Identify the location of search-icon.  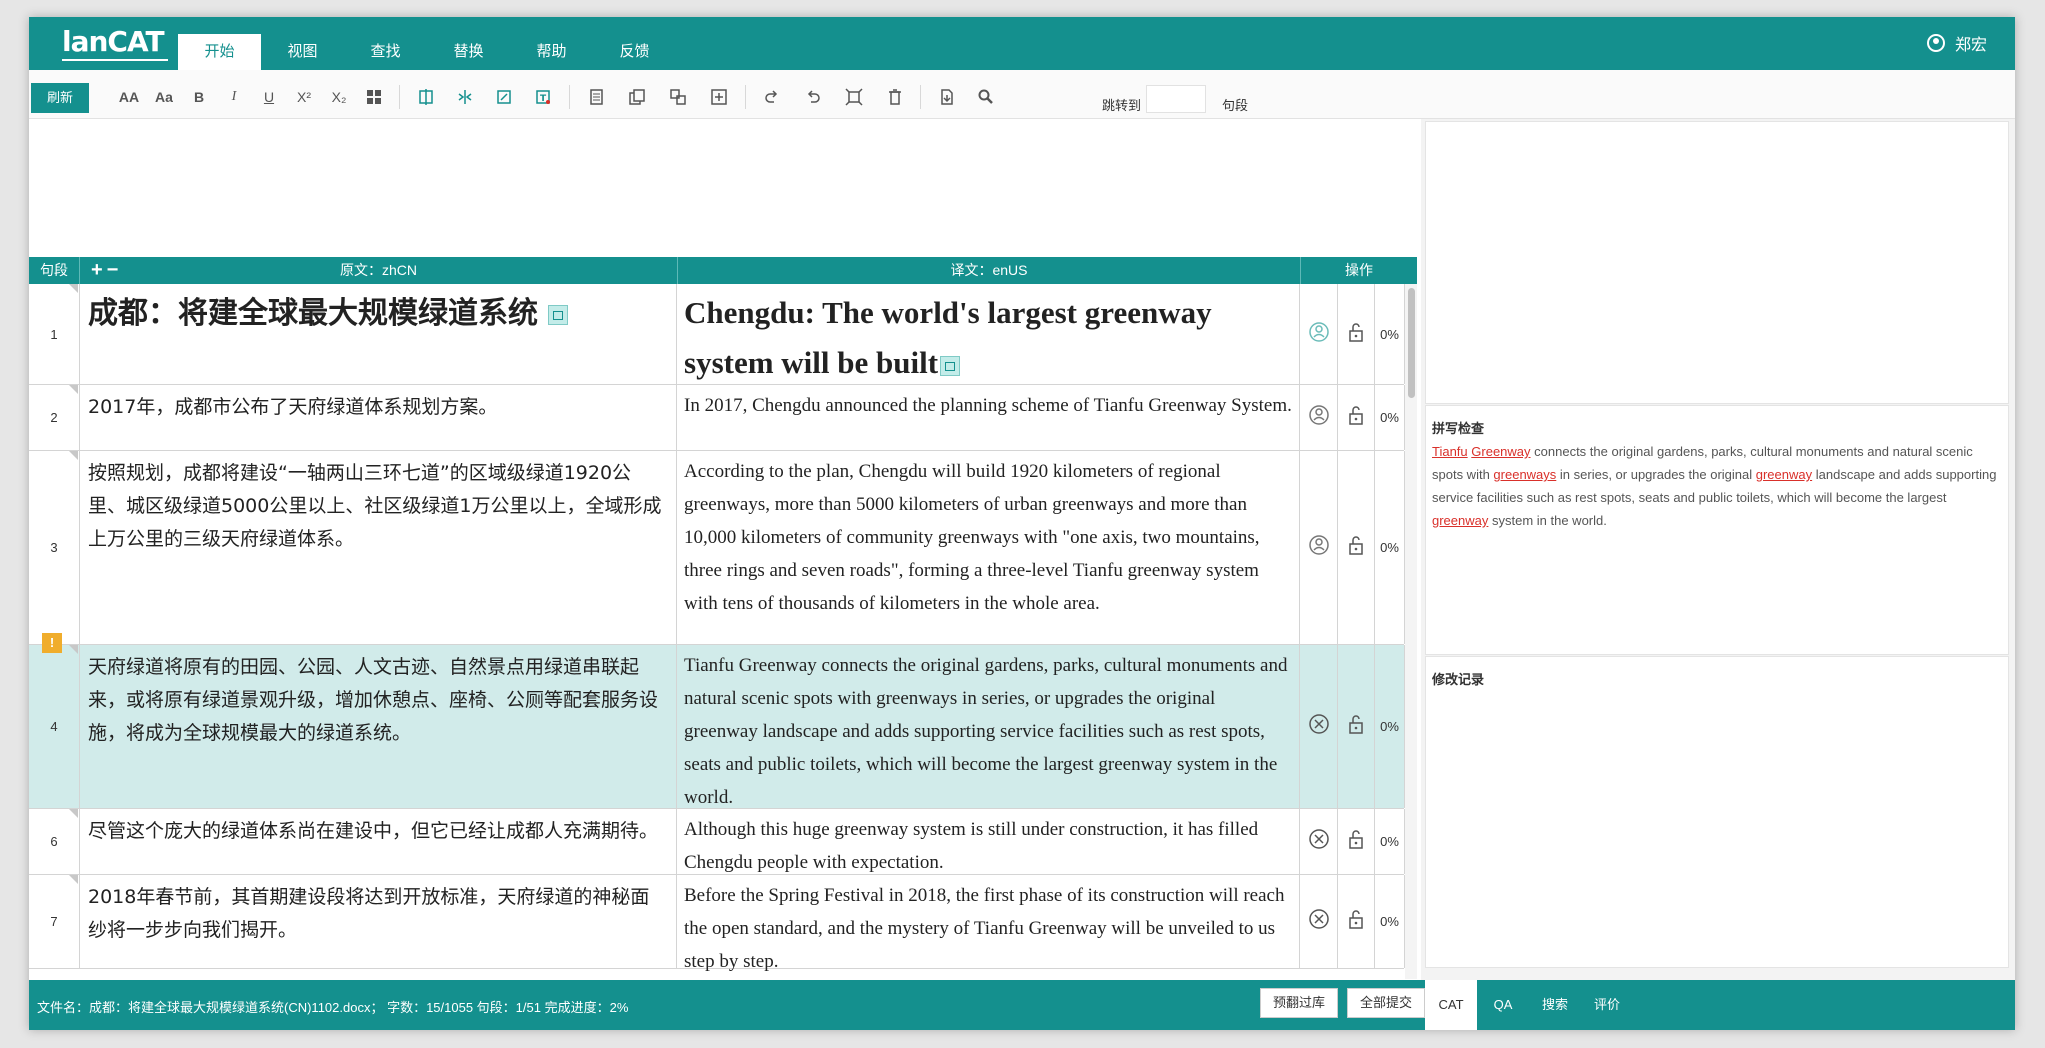
(986, 97).